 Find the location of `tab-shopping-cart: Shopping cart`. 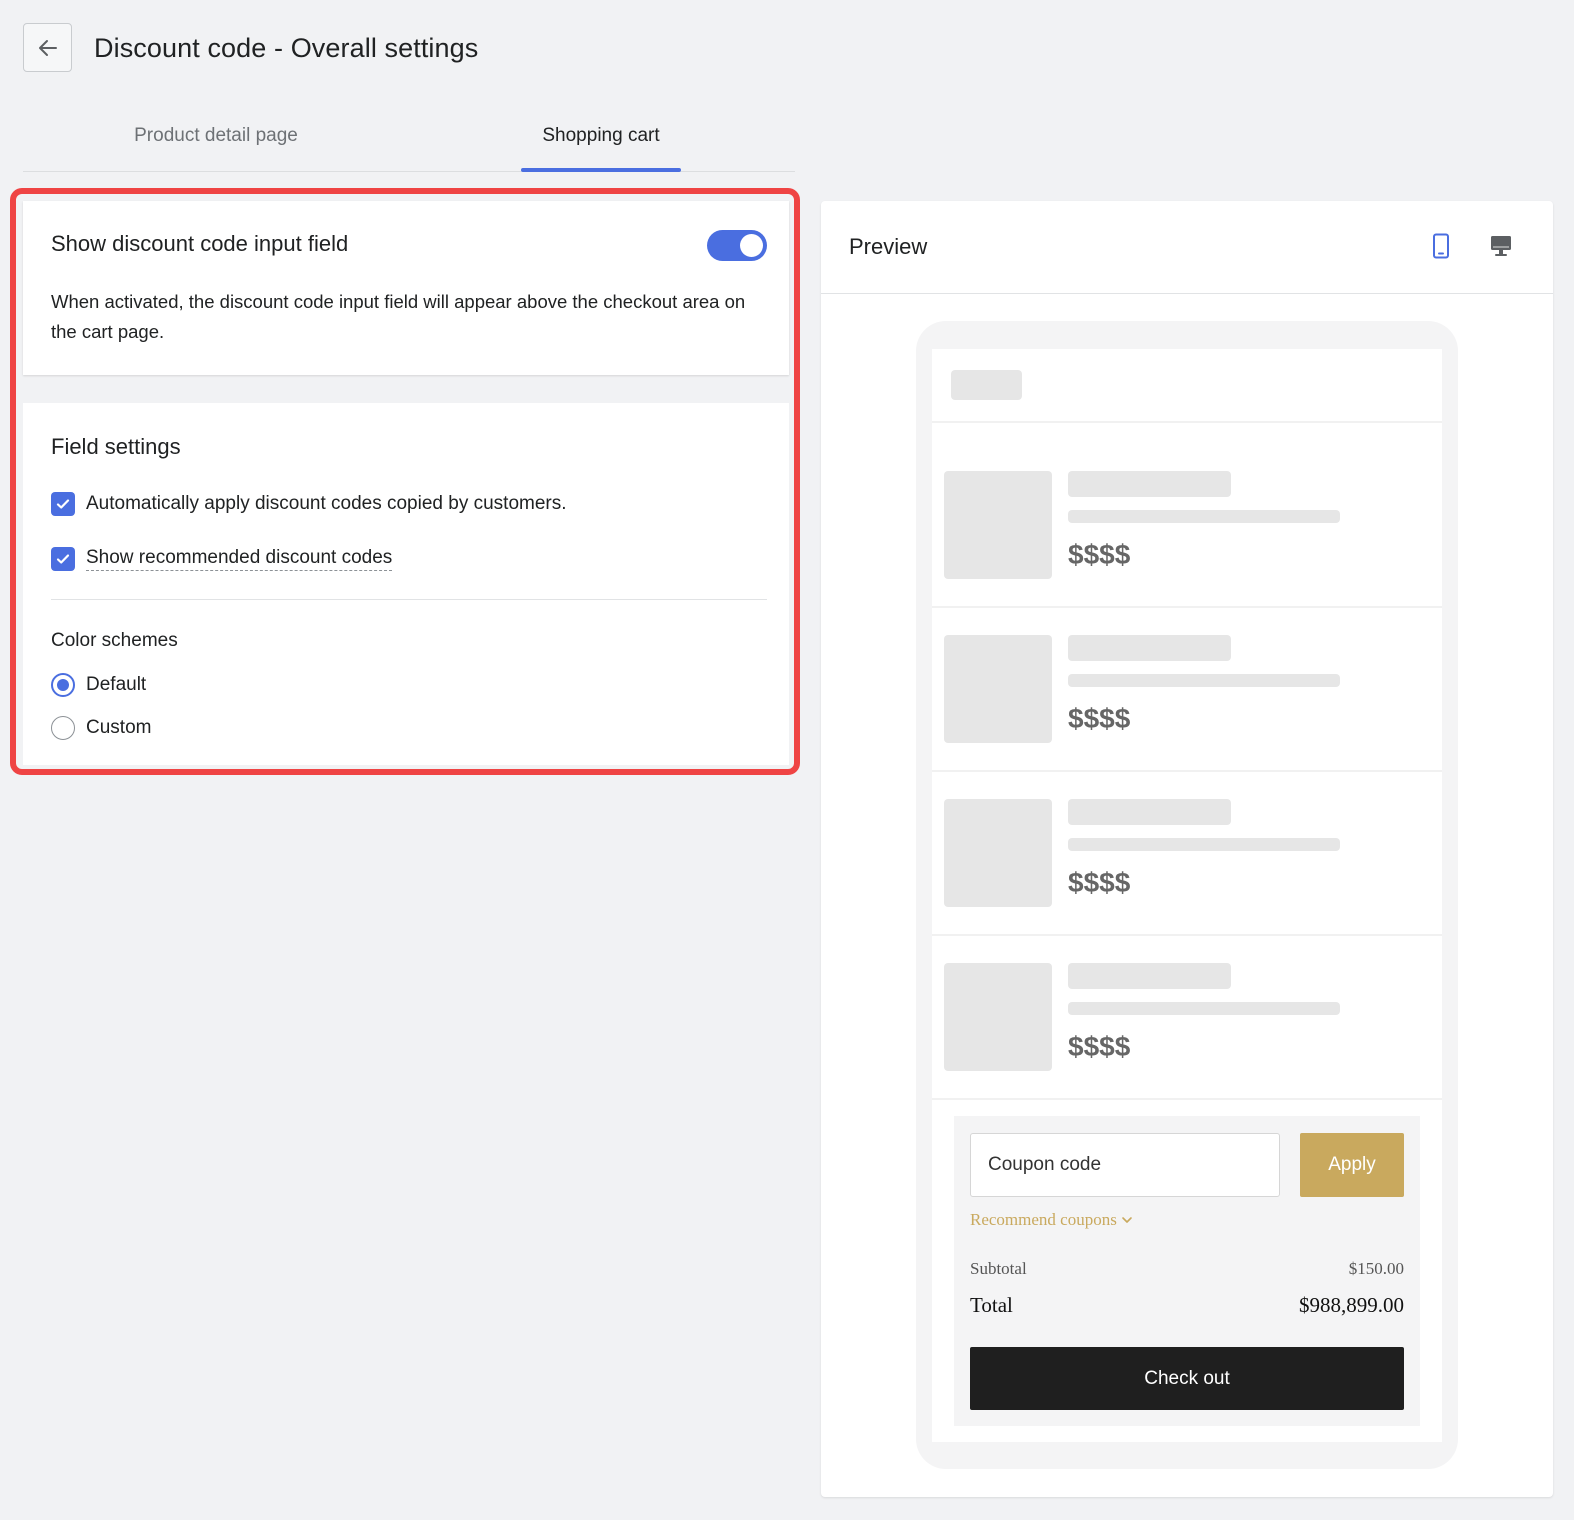

tab-shopping-cart: Shopping cart is located at coordinates (601, 140).